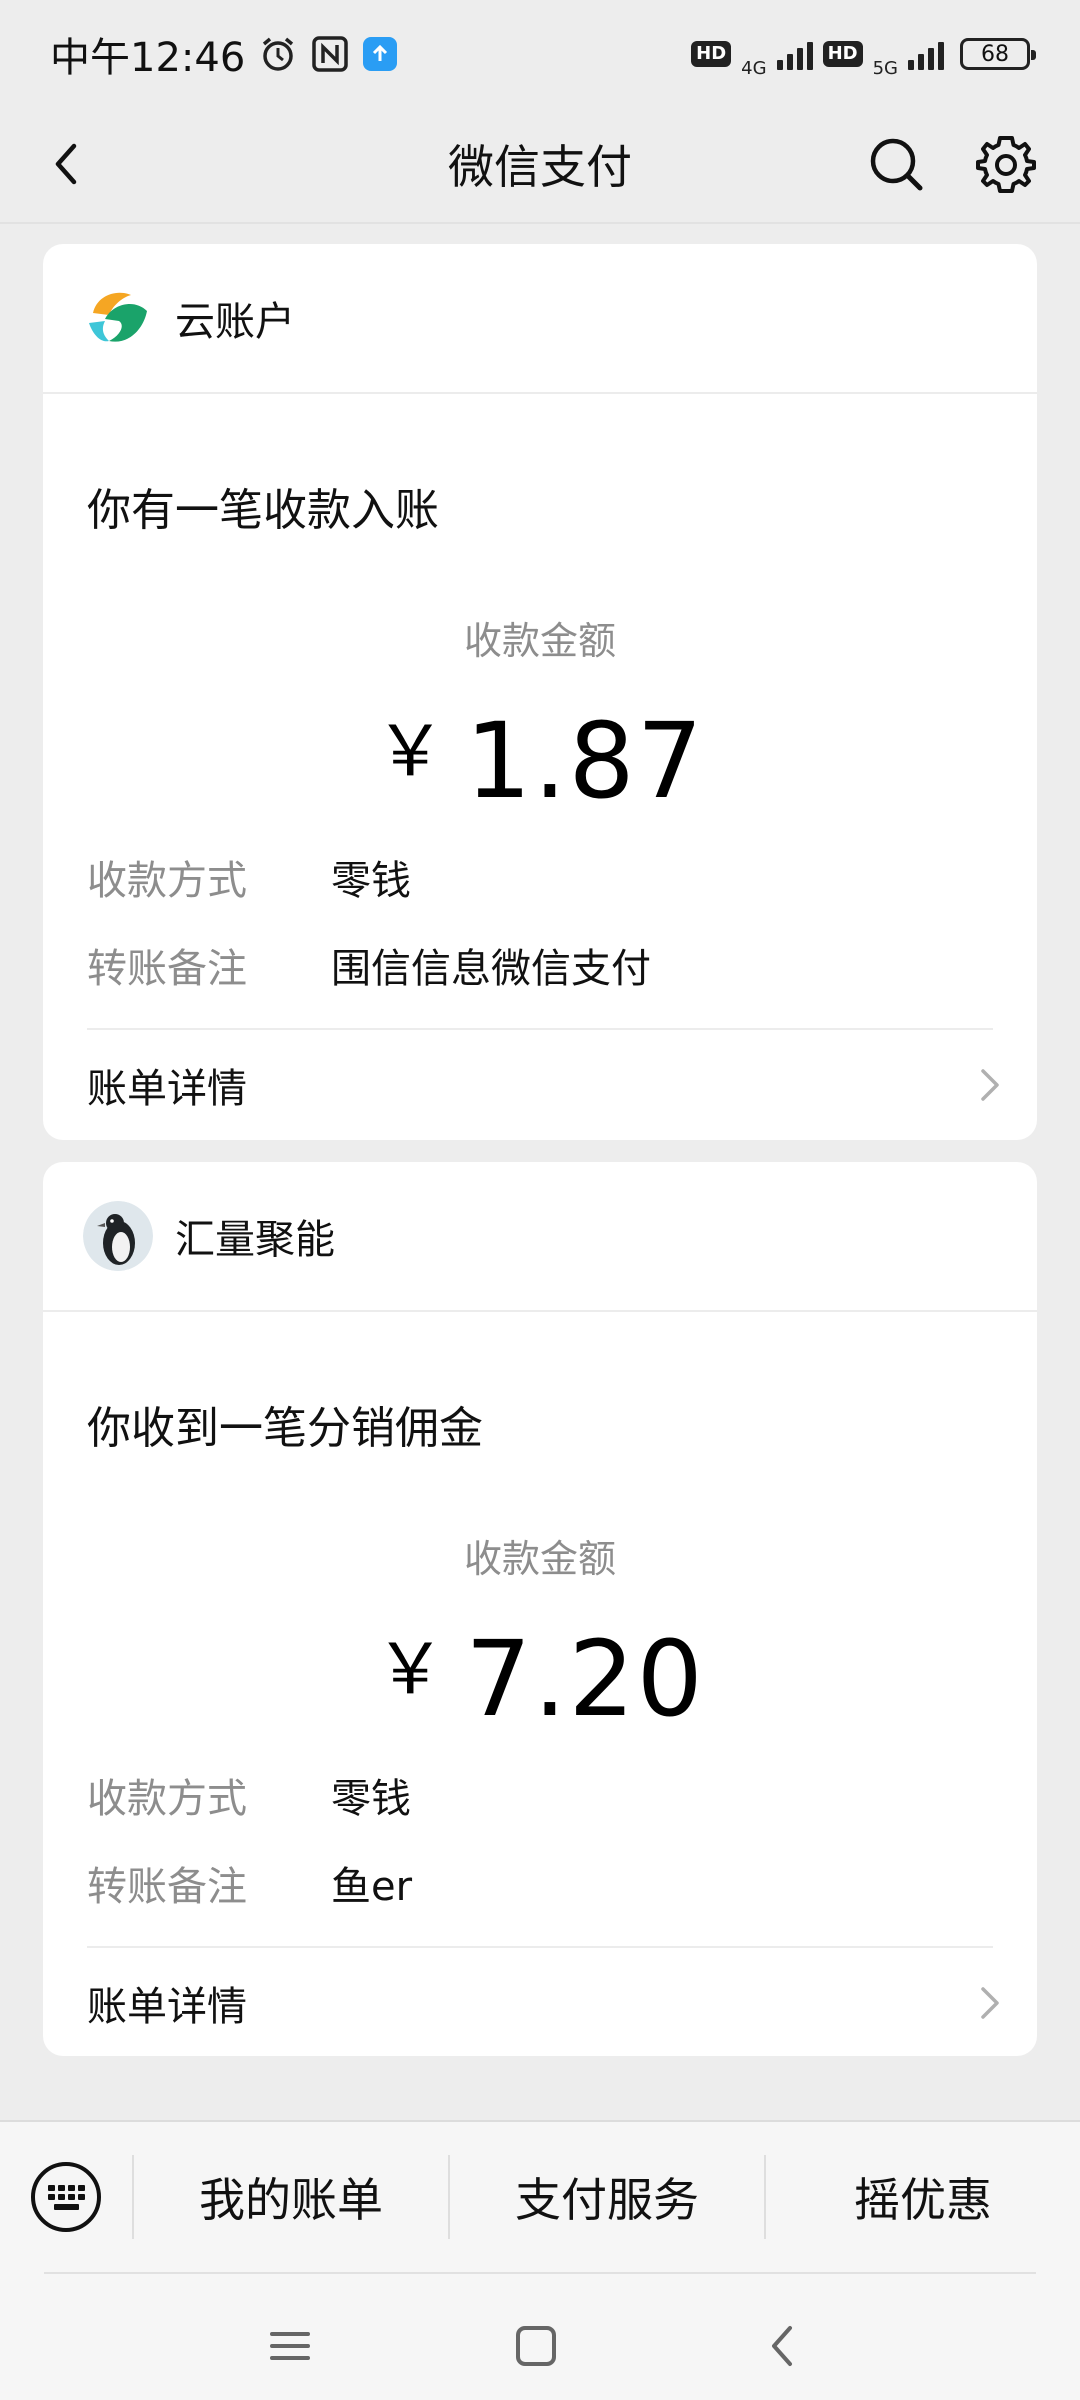  Describe the element at coordinates (263, 510) in the screenshot. I see `notice-headline: 你有一笔收款入账` at that location.